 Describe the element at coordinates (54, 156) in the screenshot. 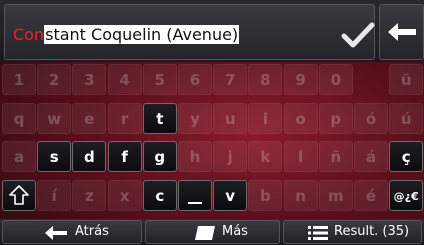

I see `key-s: s` at that location.